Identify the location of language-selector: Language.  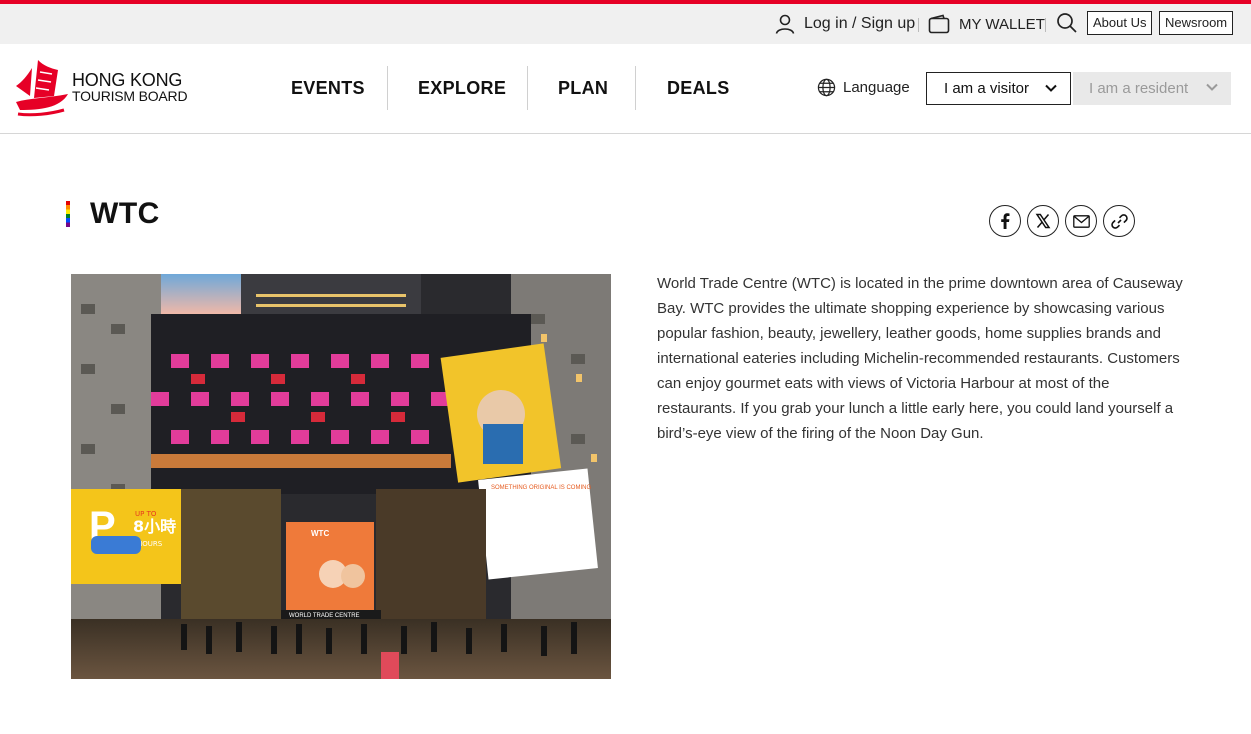
(863, 87).